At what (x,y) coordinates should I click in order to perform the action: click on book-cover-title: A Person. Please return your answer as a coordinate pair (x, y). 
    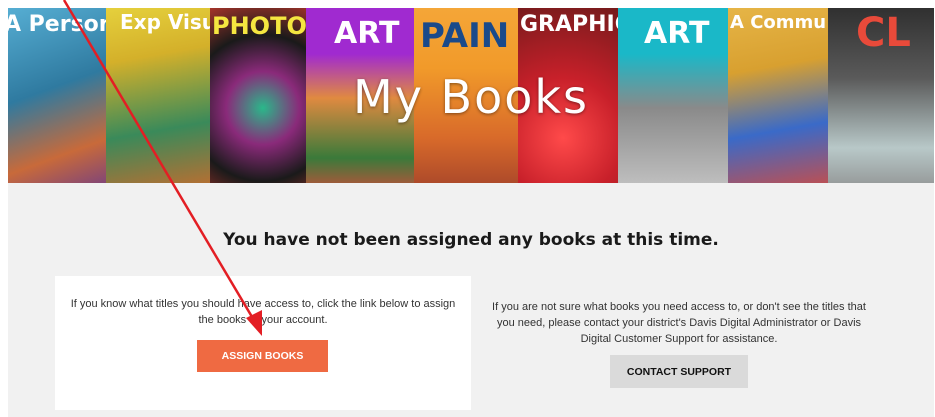
    Looking at the image, I should click on (58, 24).